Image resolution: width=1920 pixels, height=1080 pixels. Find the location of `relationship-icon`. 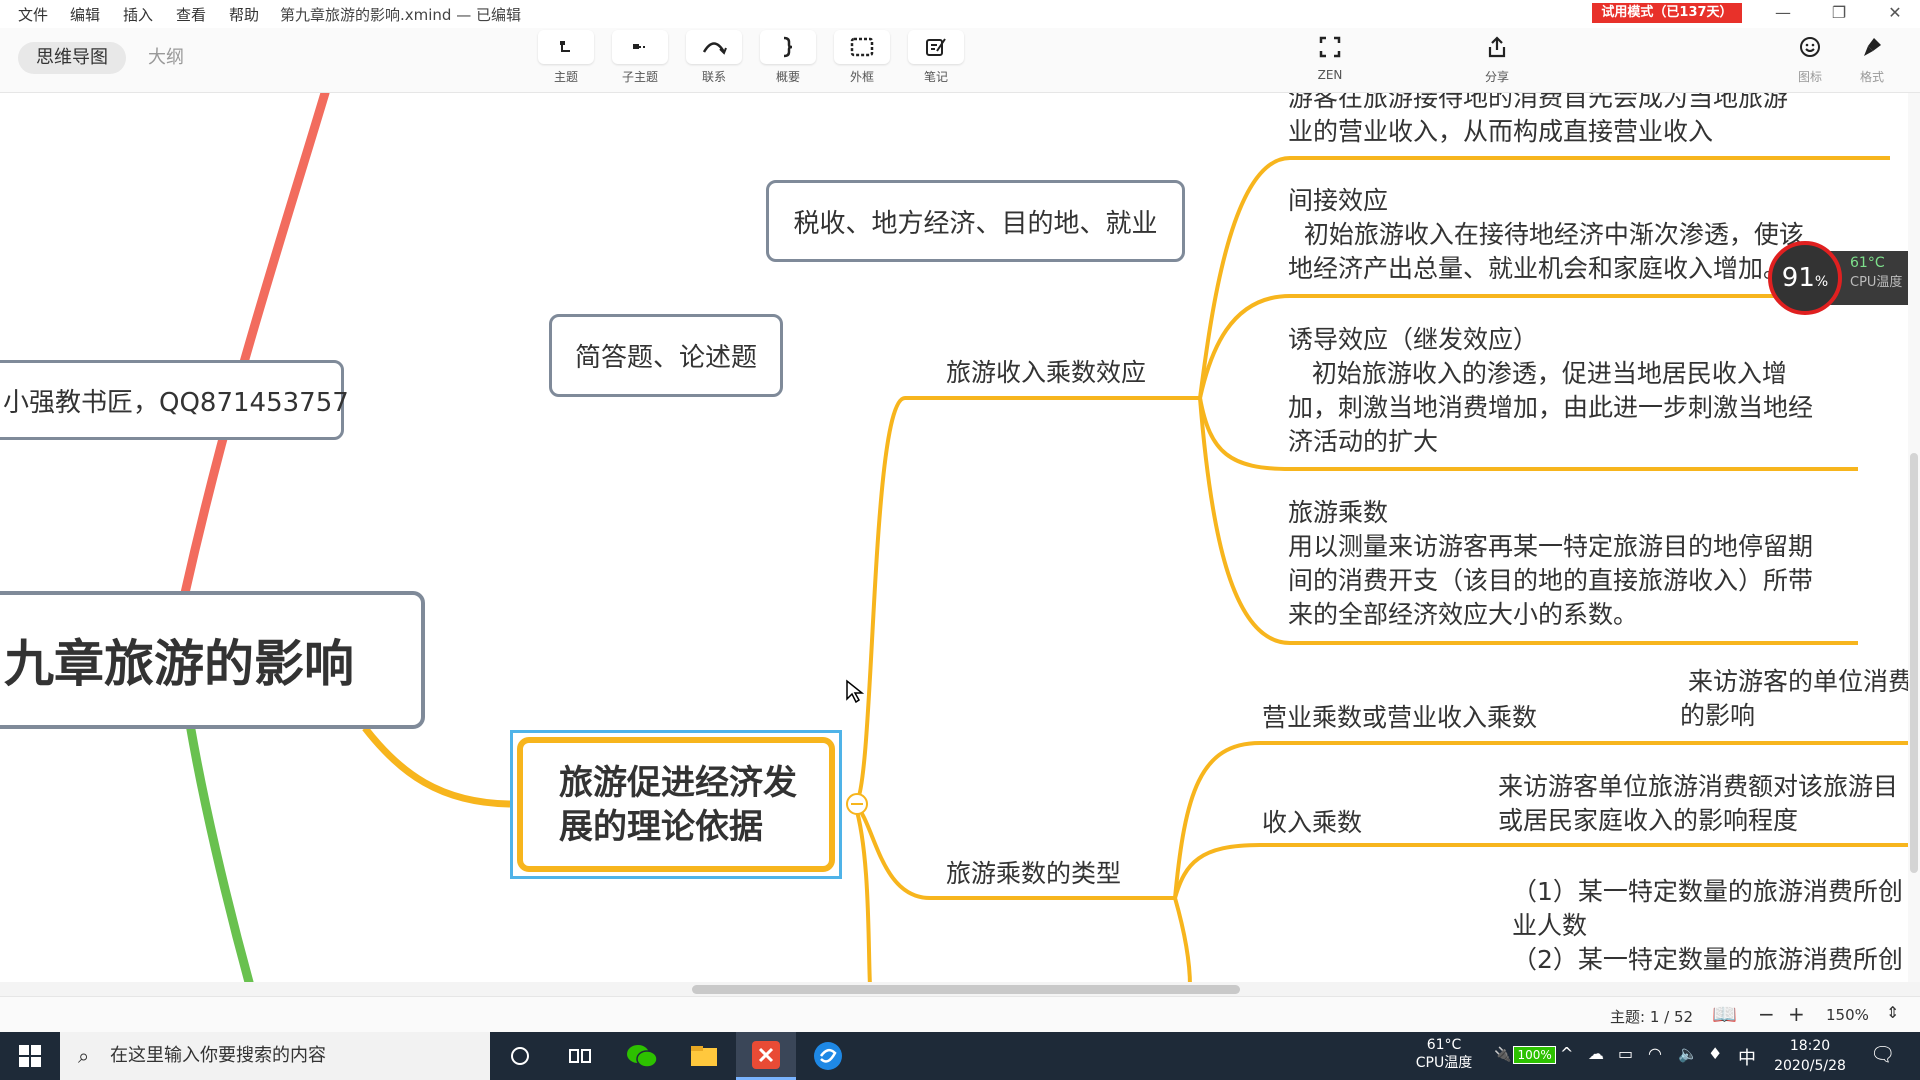

relationship-icon is located at coordinates (714, 47).